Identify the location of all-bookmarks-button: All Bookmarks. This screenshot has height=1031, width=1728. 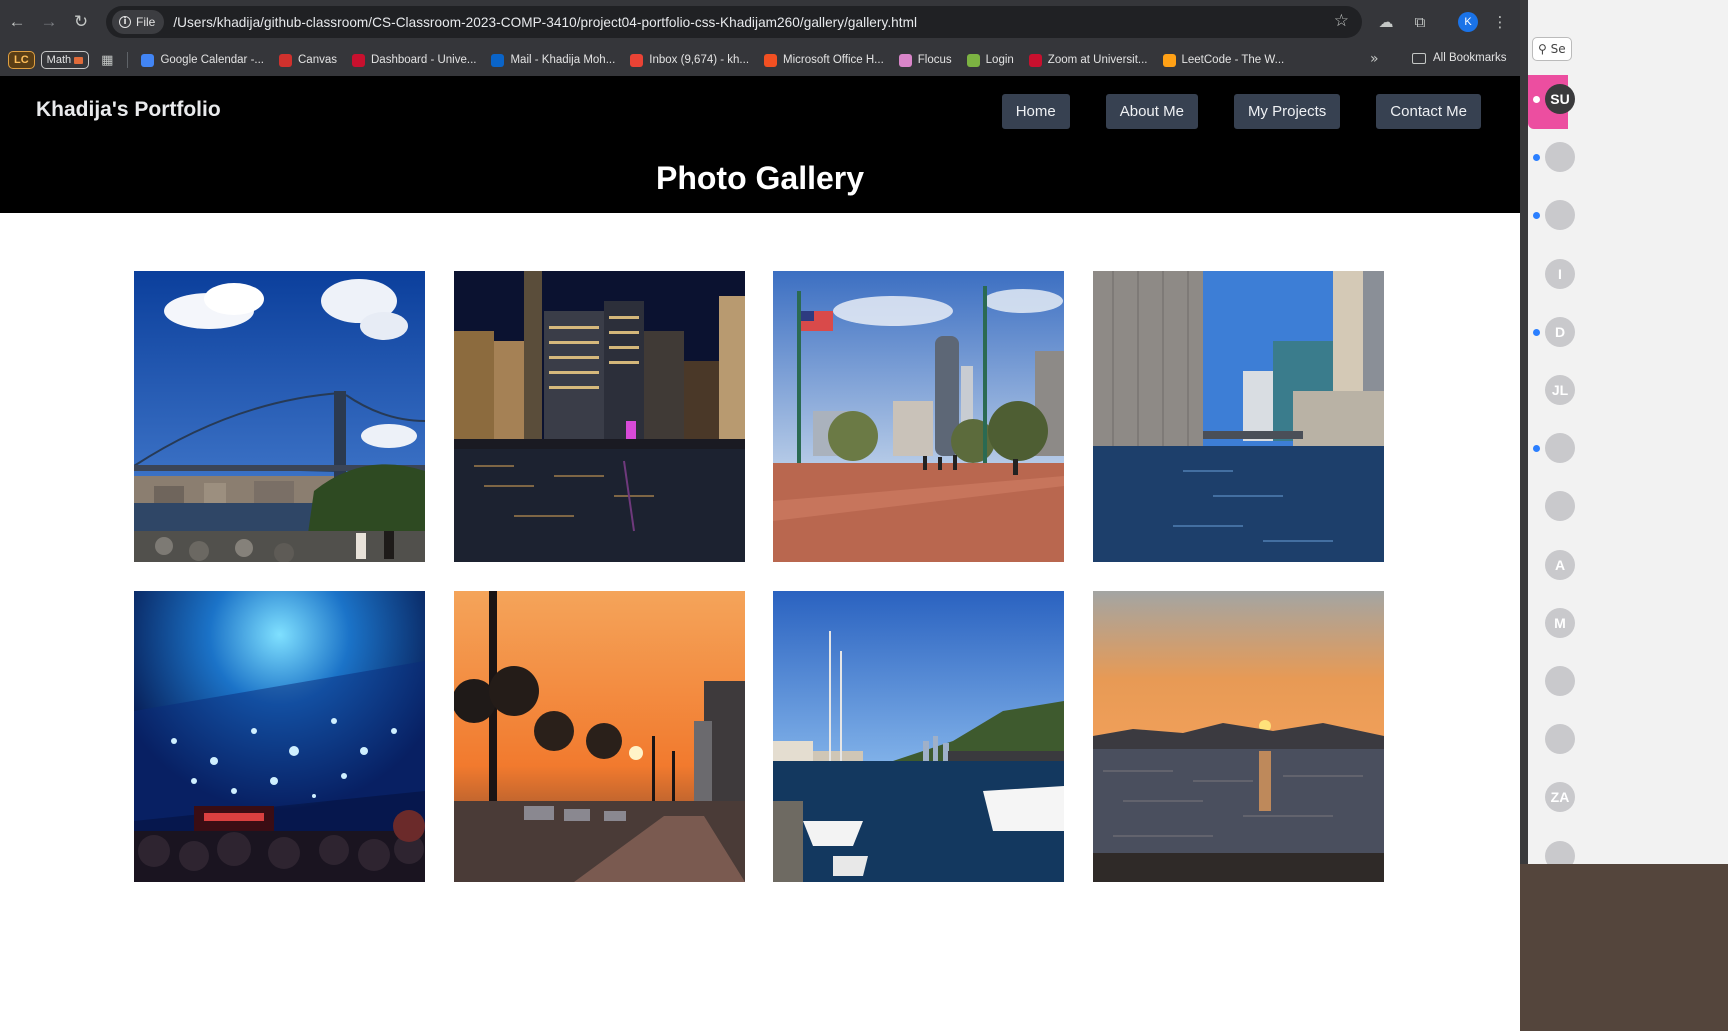
(1459, 58).